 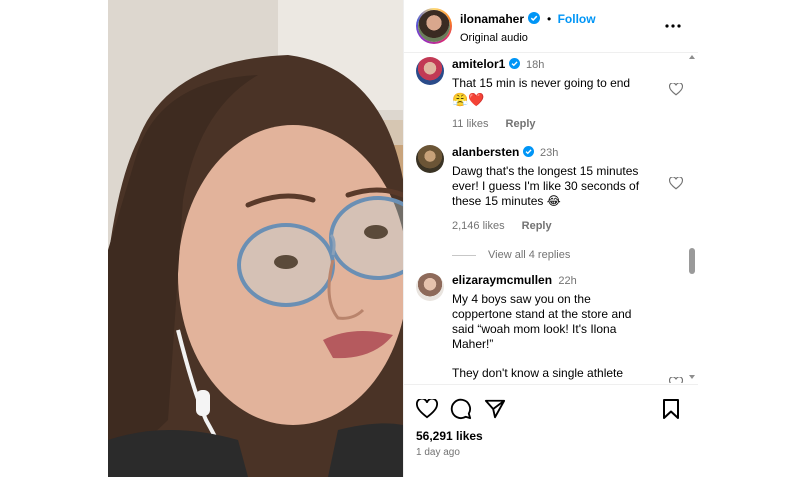 What do you see at coordinates (492, 19) in the screenshot?
I see `author-username: ilonamaher` at bounding box center [492, 19].